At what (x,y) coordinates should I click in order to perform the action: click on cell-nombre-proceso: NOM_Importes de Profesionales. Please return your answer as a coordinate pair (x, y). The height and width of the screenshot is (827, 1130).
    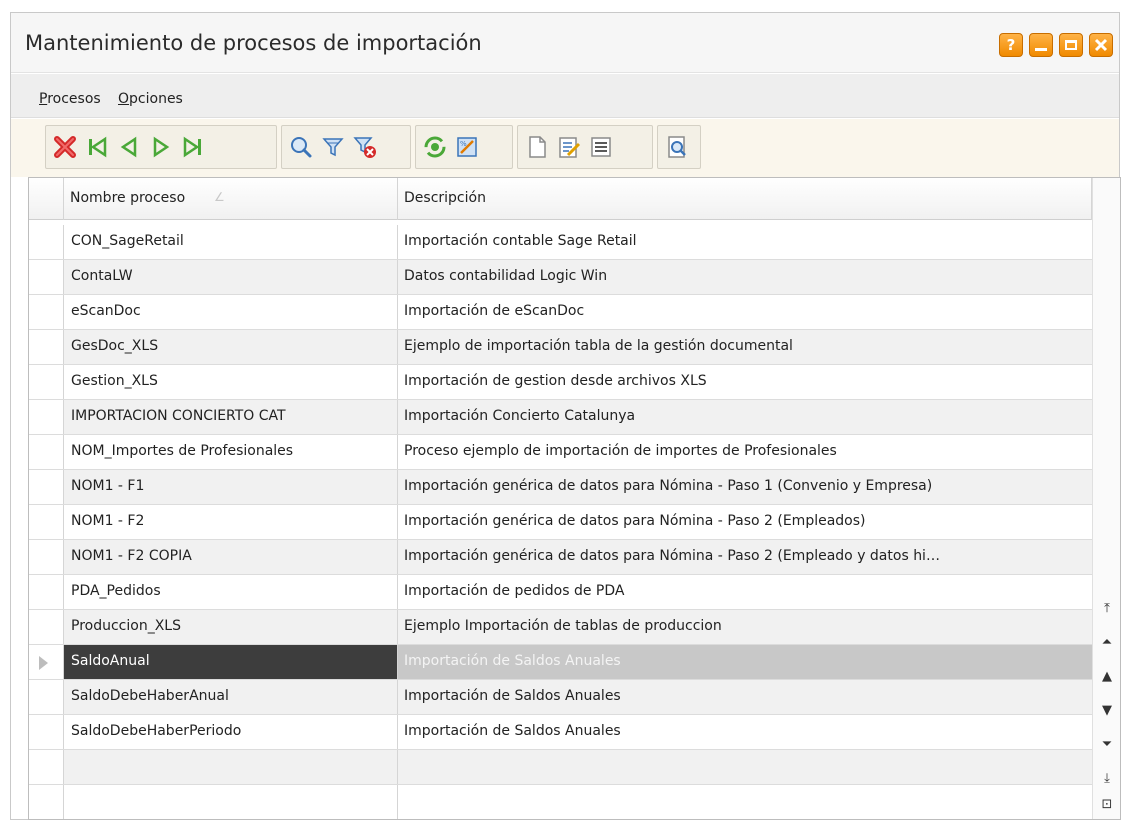
    Looking at the image, I should click on (231, 452).